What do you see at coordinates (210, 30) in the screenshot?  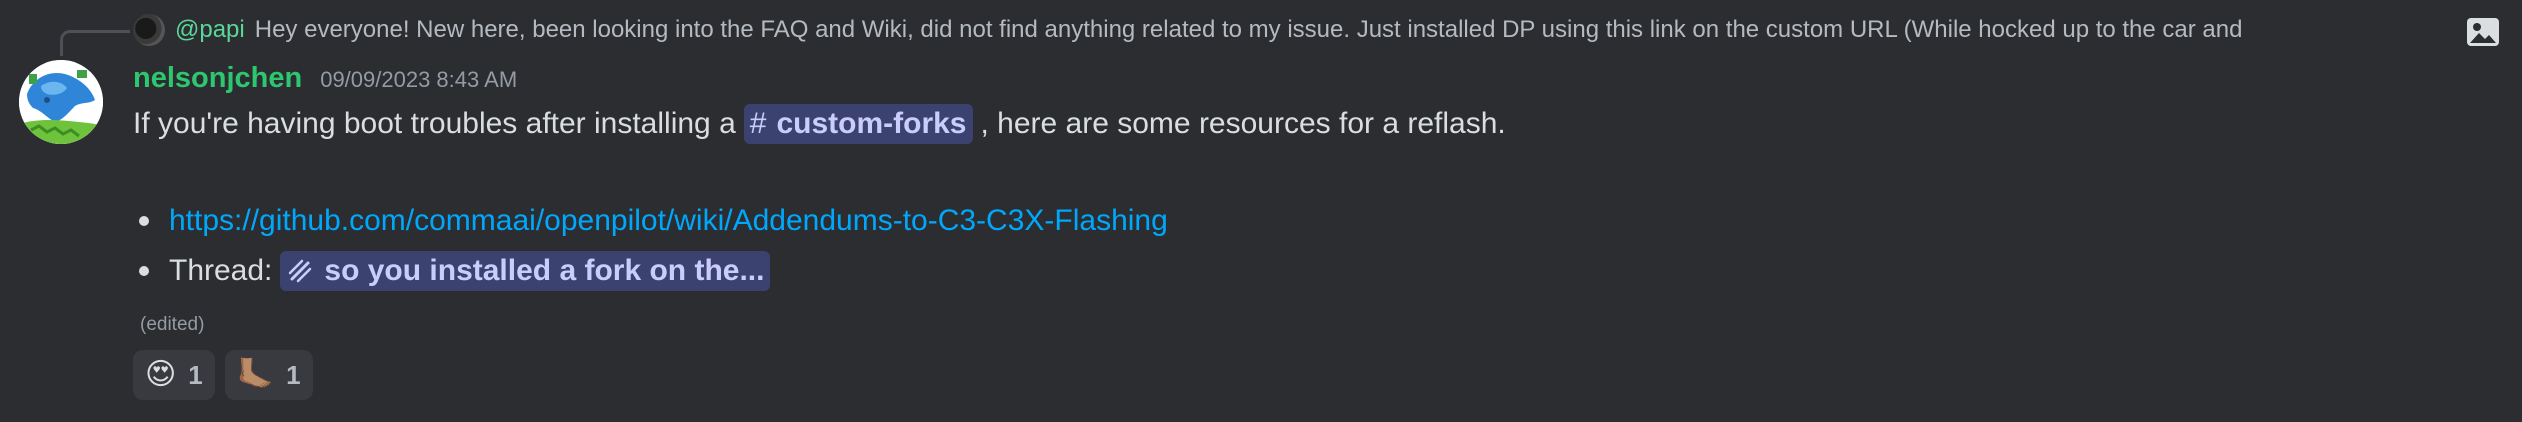 I see `reply-author: @papi` at bounding box center [210, 30].